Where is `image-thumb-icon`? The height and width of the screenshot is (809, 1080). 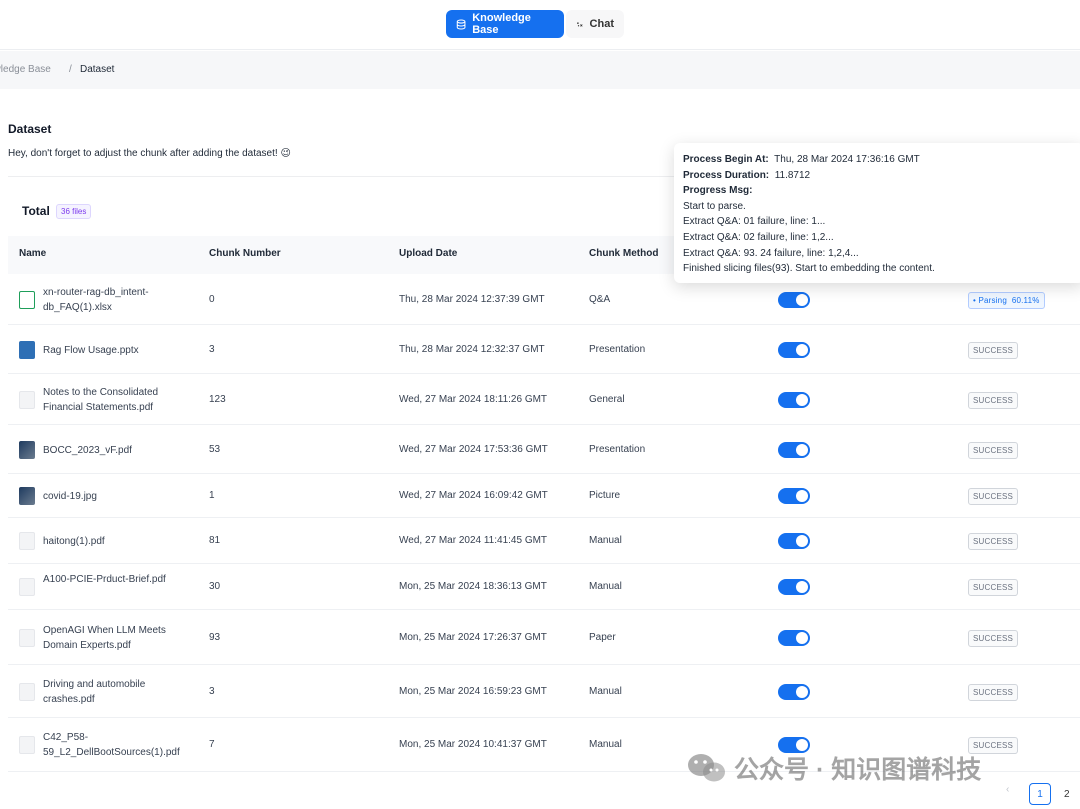 image-thumb-icon is located at coordinates (27, 496).